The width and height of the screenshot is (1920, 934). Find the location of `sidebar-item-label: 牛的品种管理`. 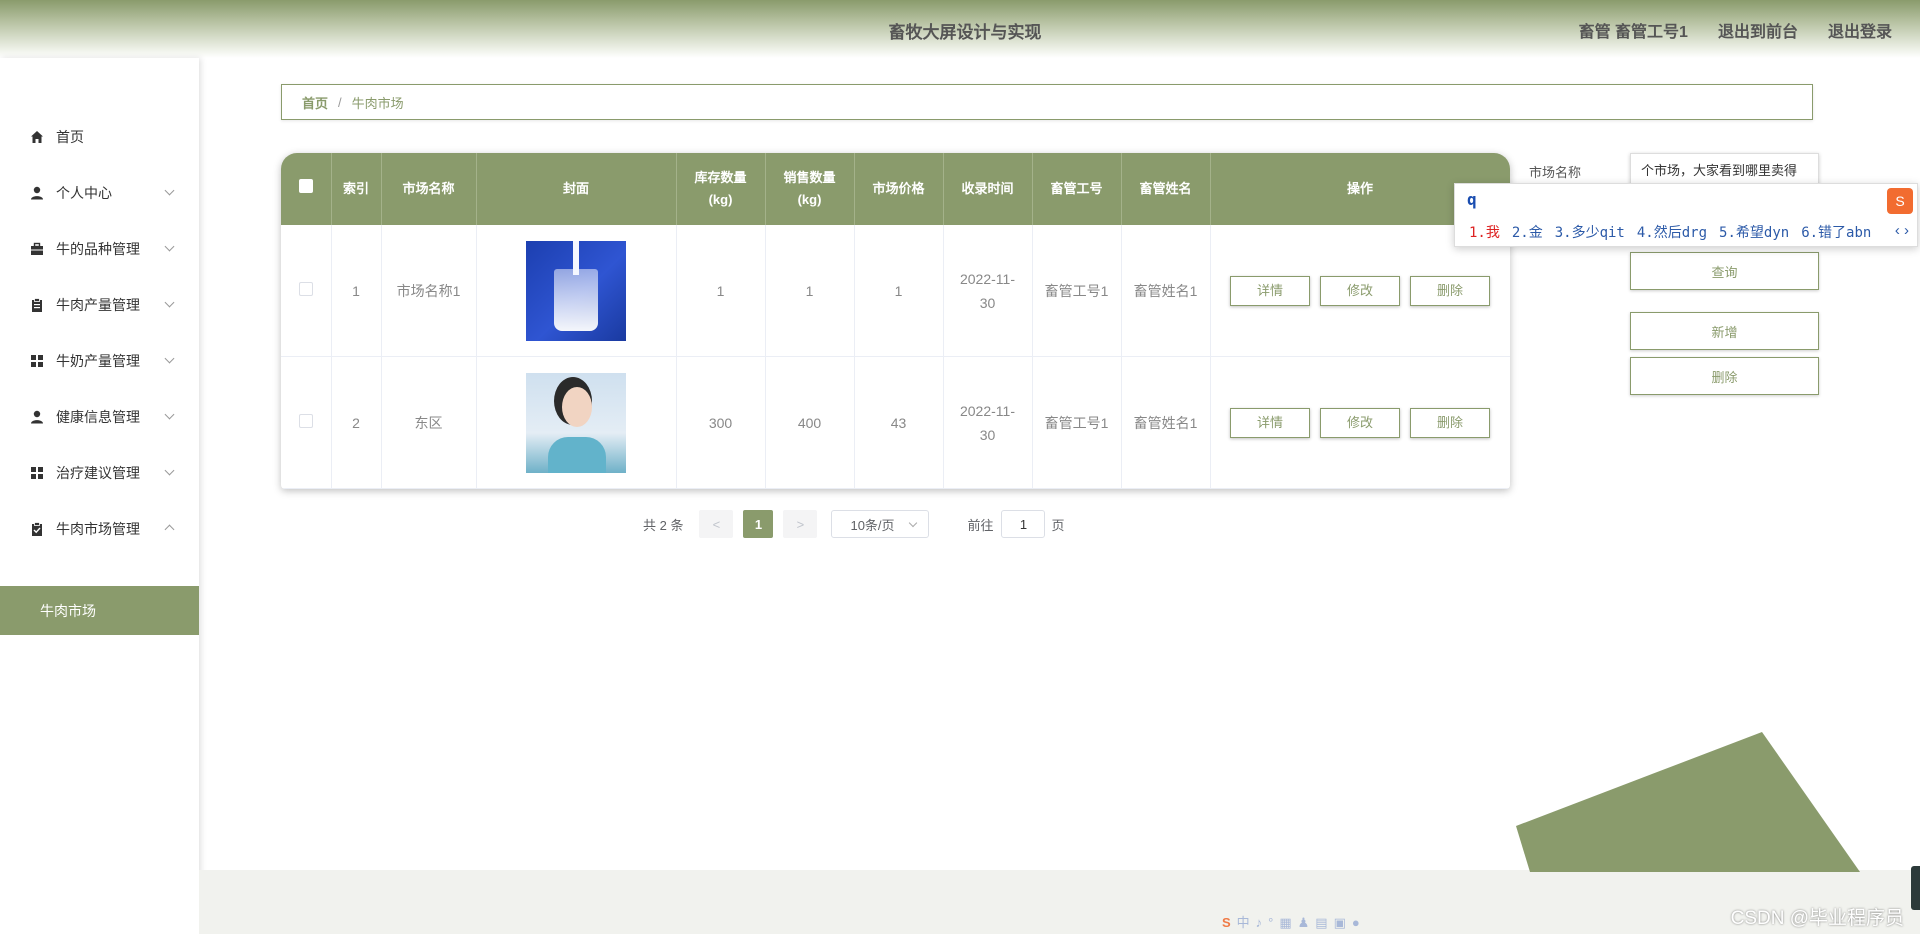

sidebar-item-label: 牛的品种管理 is located at coordinates (98, 249).